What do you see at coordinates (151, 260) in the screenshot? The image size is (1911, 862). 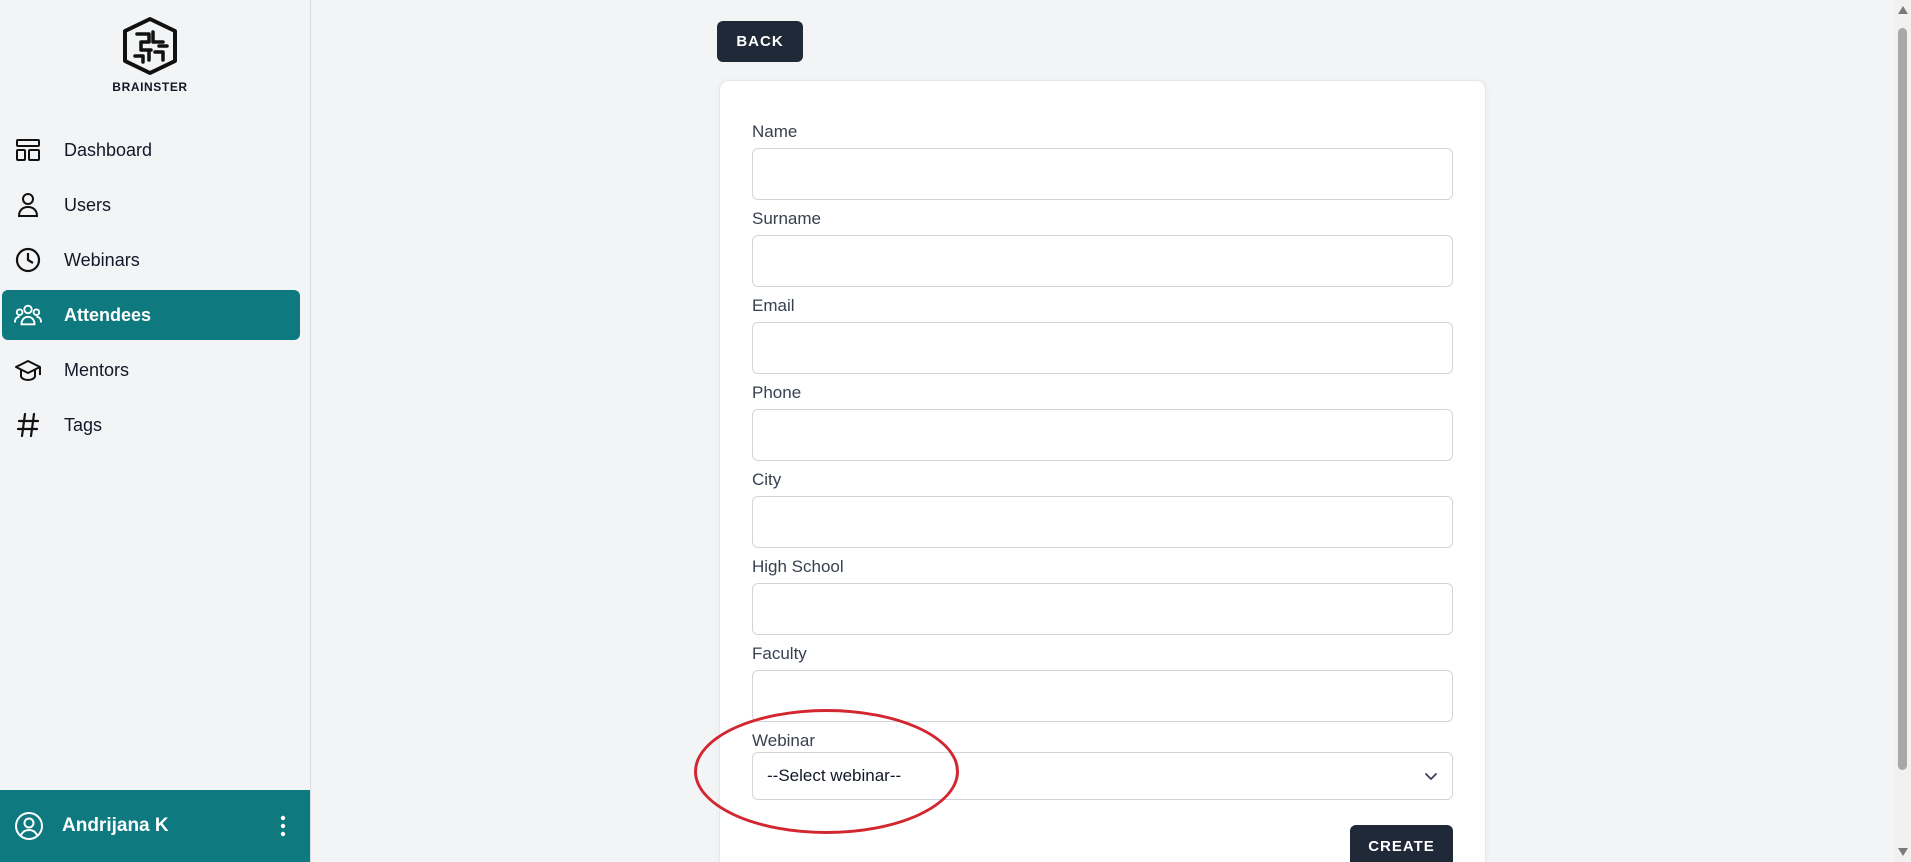 I see `sidebar-item-webinars: Webinars` at bounding box center [151, 260].